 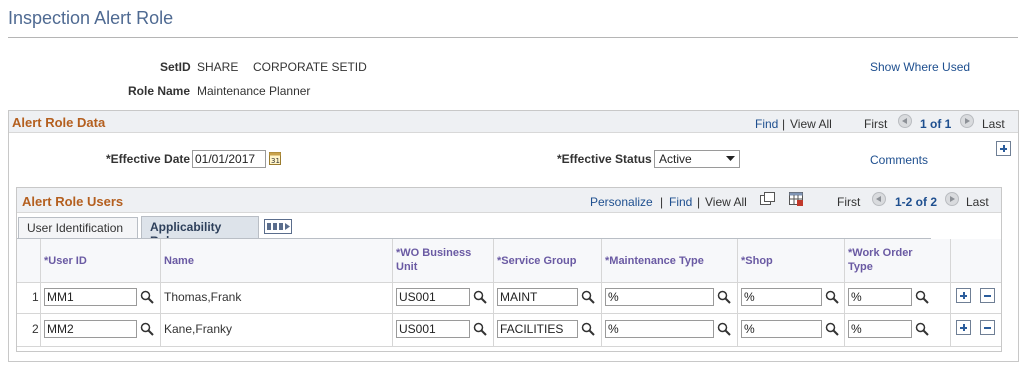 What do you see at coordinates (880, 260) in the screenshot?
I see `col-header-work-order-type: *Work Order Type` at bounding box center [880, 260].